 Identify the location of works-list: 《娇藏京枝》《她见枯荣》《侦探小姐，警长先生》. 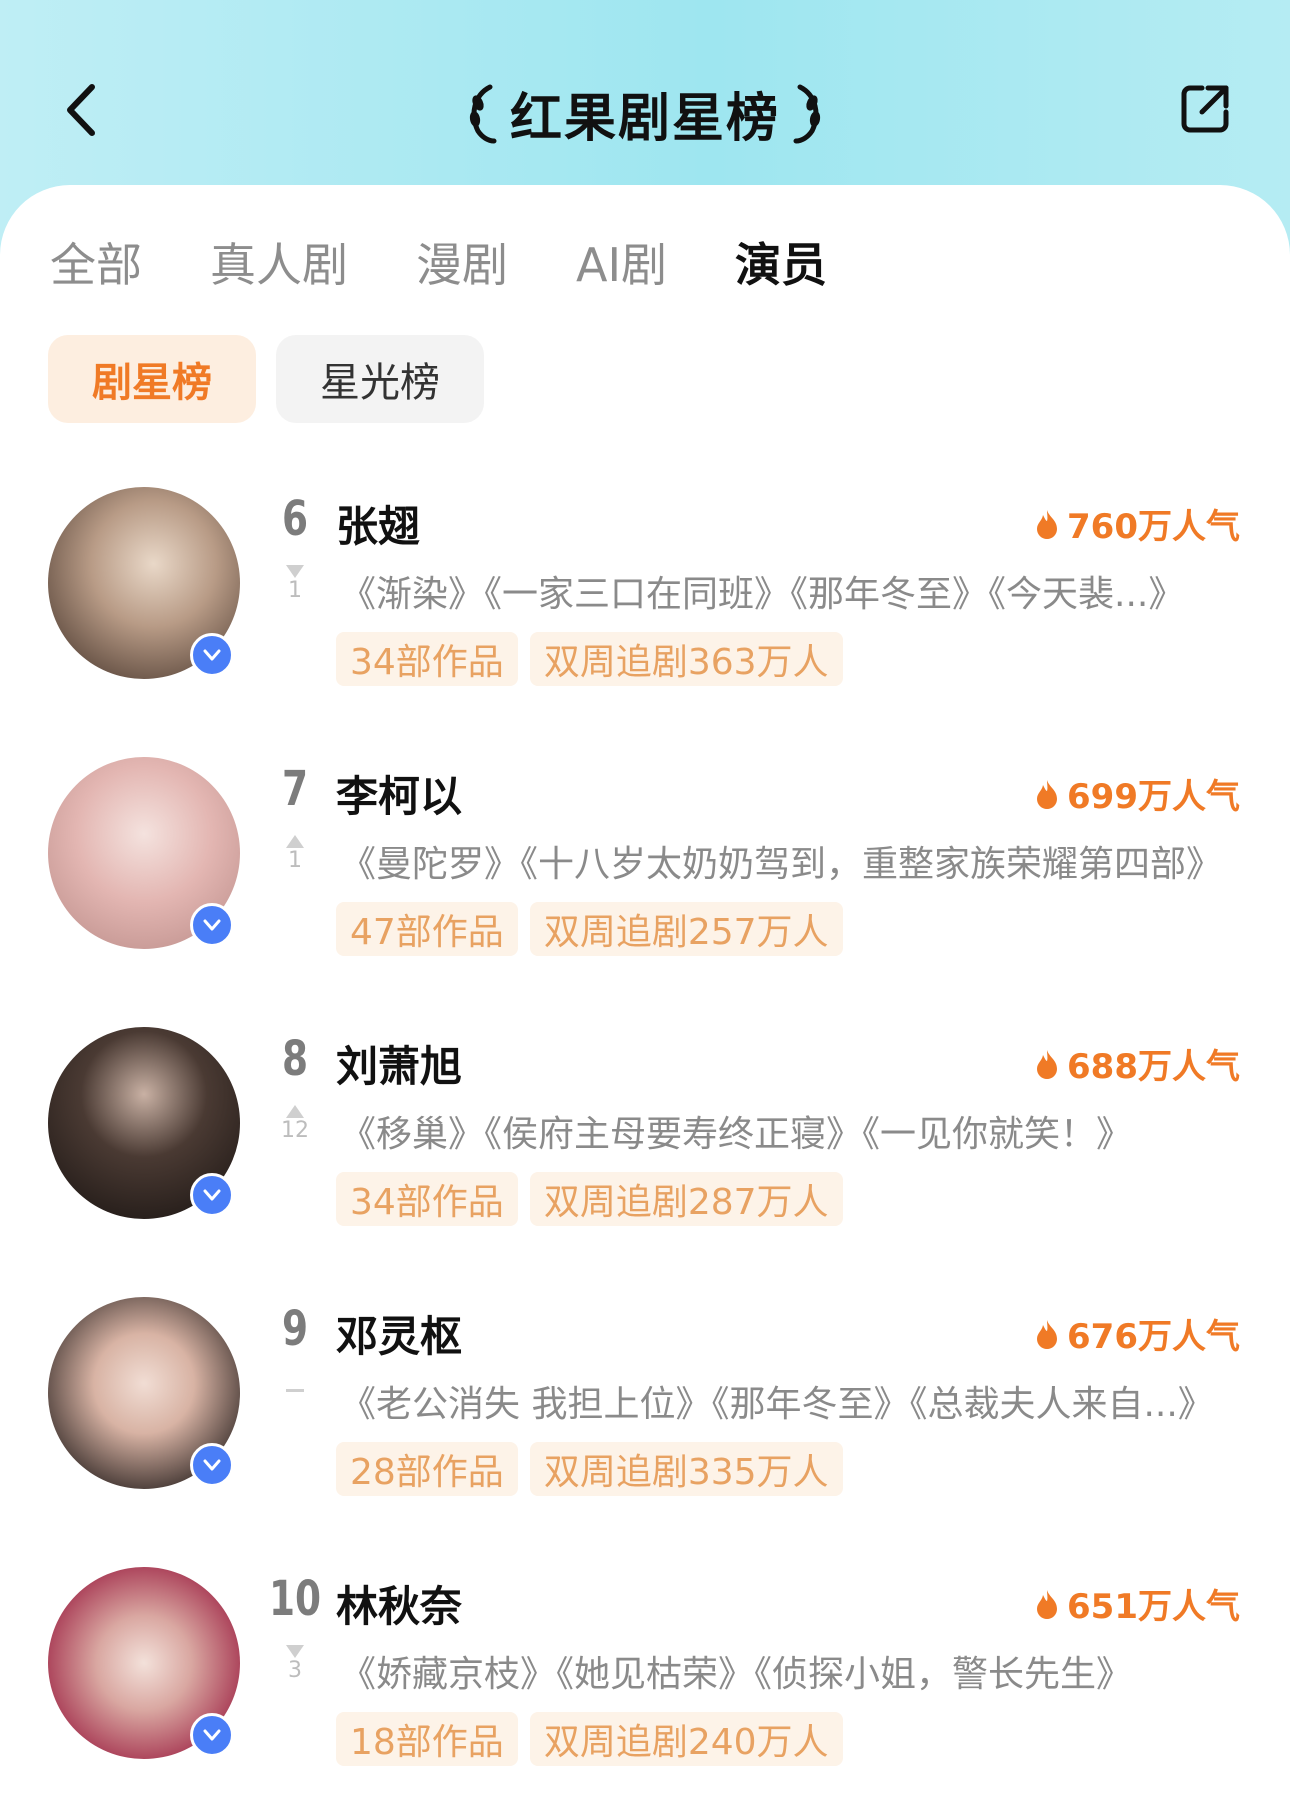
(736, 1674).